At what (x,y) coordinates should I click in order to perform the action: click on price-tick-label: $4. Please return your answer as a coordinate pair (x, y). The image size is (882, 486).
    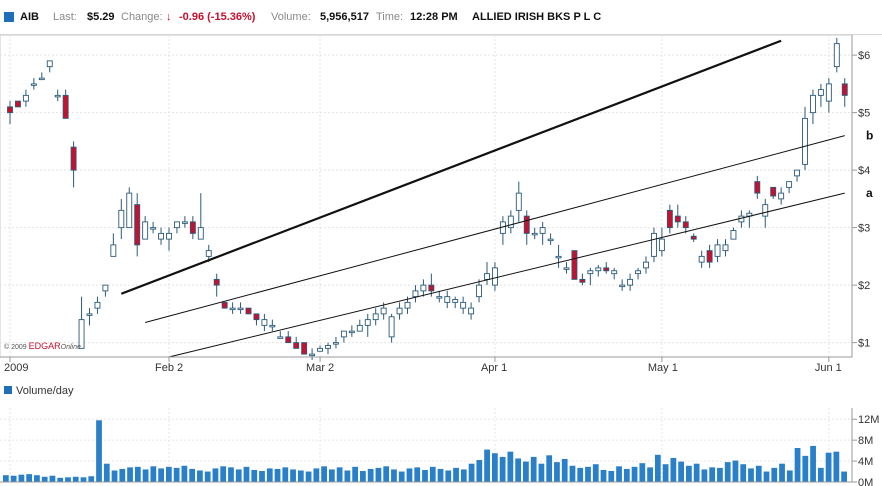
    Looking at the image, I should click on (864, 171).